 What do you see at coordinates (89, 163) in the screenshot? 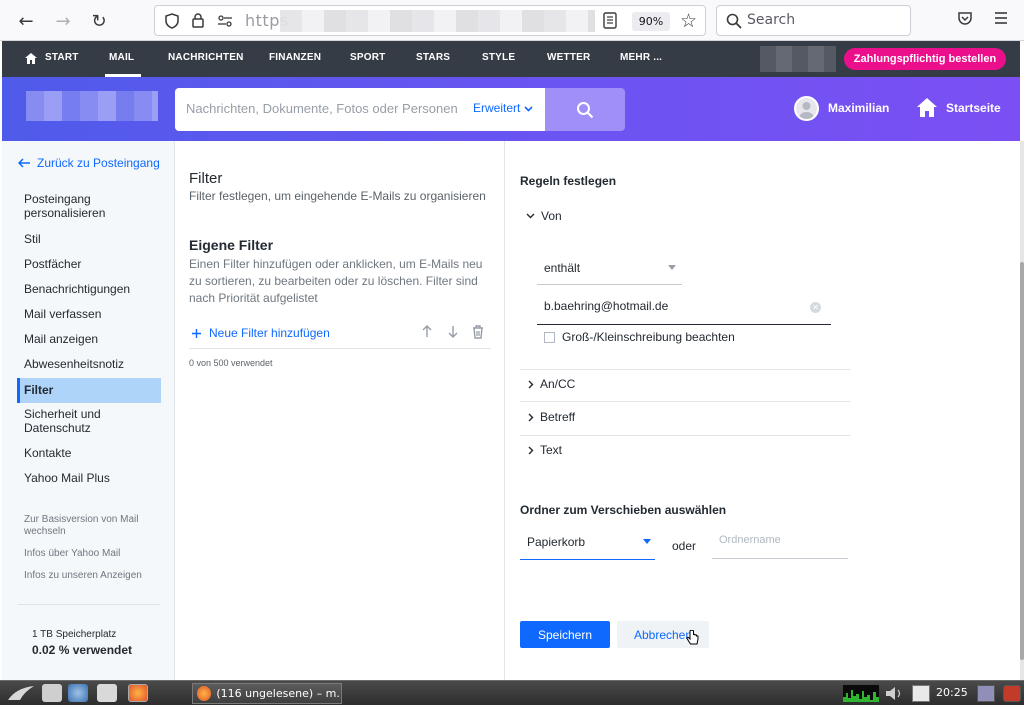
I see `back-to-inbox-link: Zurück zu Posteingang` at bounding box center [89, 163].